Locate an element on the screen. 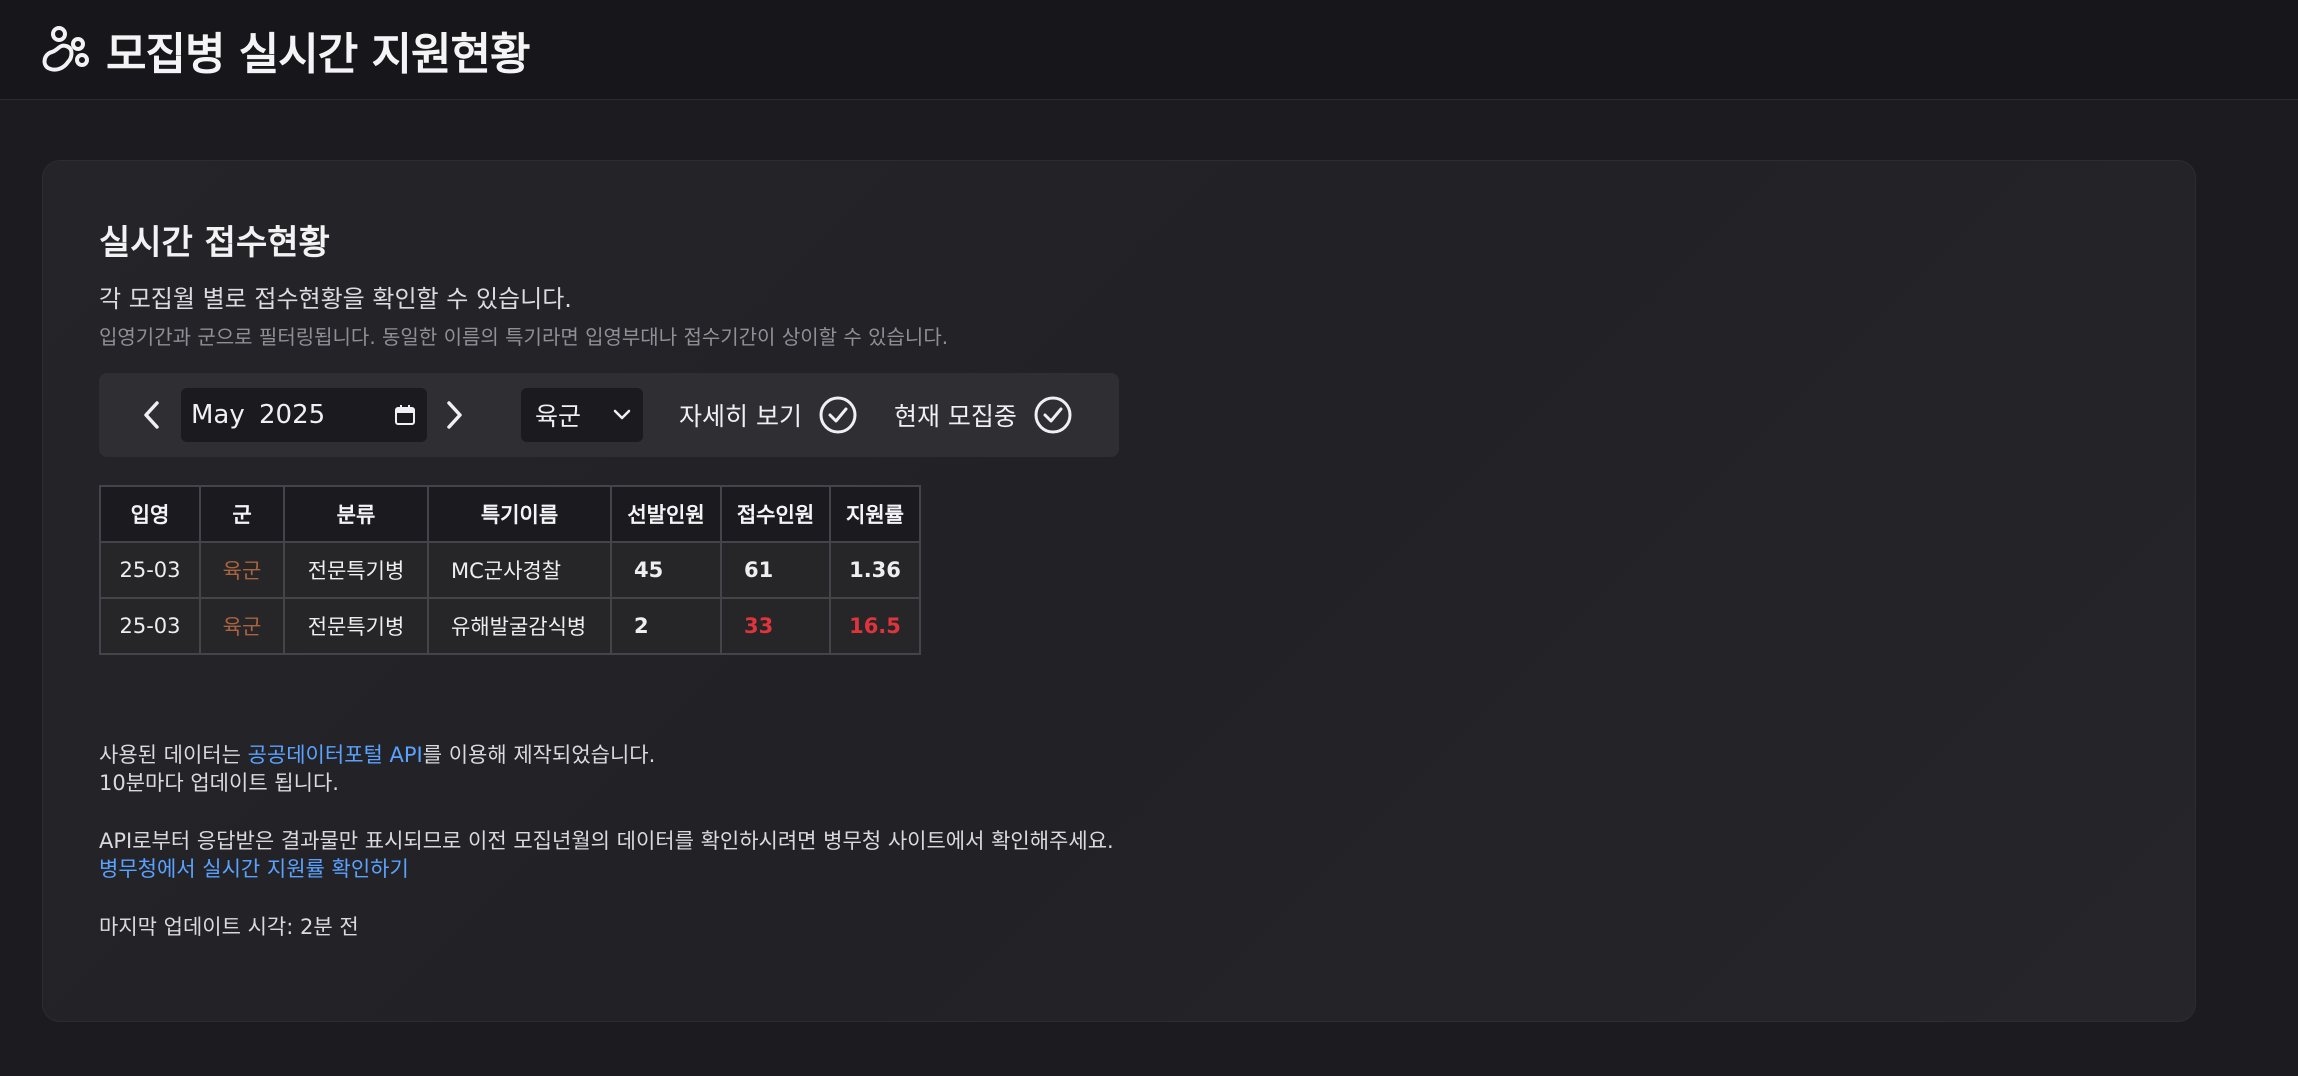 The height and width of the screenshot is (1076, 2298). header-specialty: 특기이름 is located at coordinates (519, 514).